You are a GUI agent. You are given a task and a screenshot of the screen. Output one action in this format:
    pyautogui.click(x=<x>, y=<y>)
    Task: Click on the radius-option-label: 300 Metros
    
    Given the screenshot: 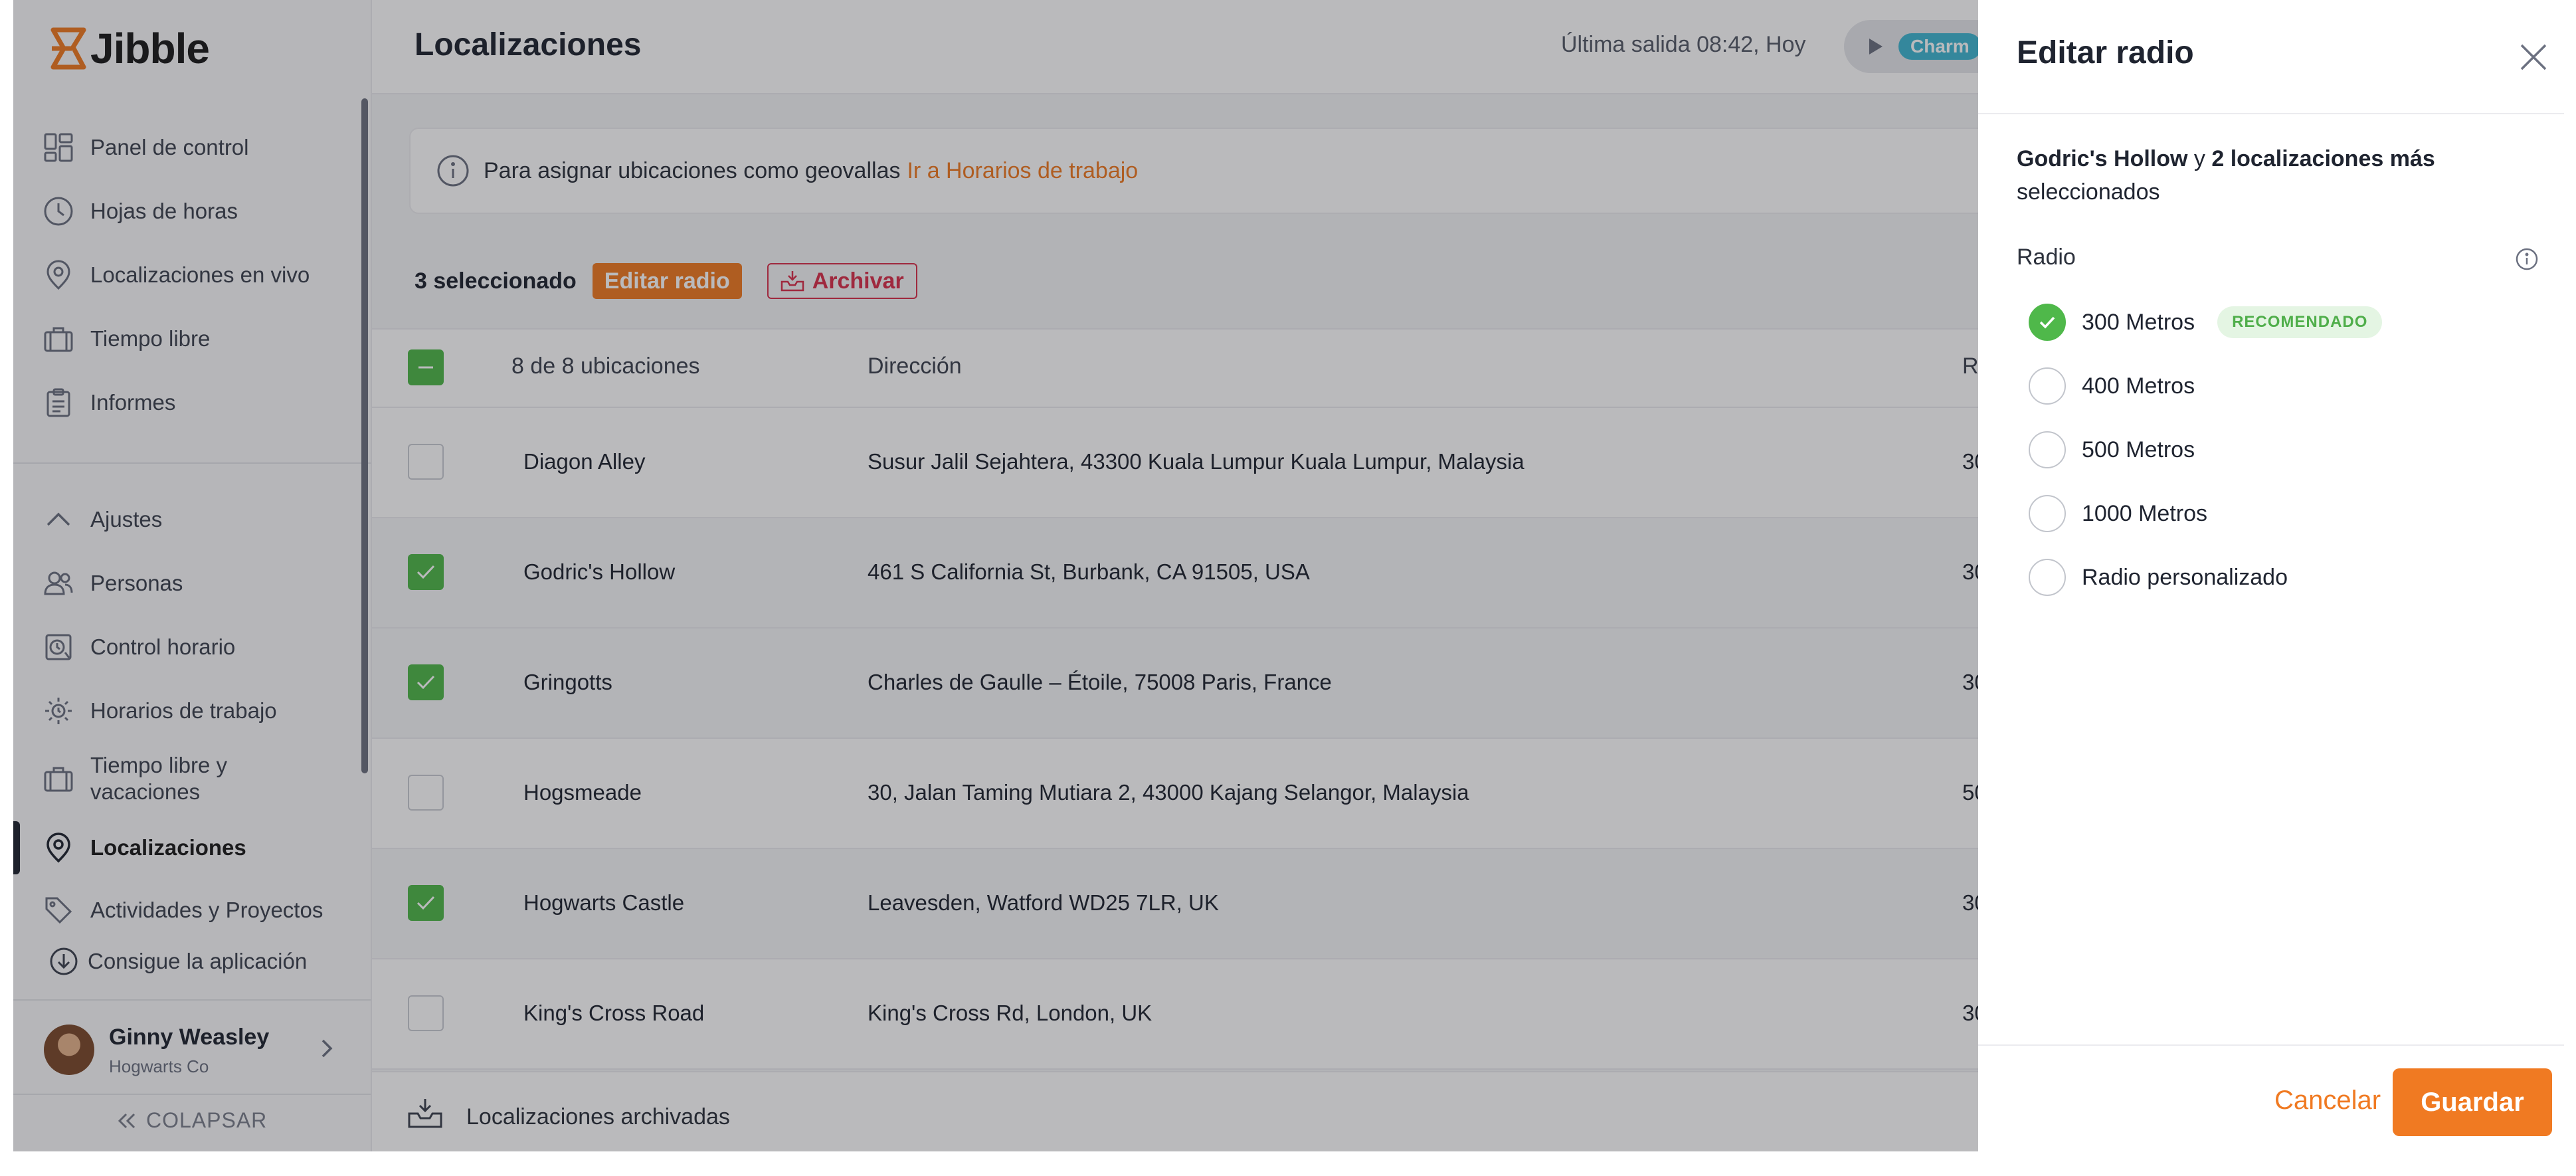 What is the action you would take?
    pyautogui.click(x=2138, y=322)
    